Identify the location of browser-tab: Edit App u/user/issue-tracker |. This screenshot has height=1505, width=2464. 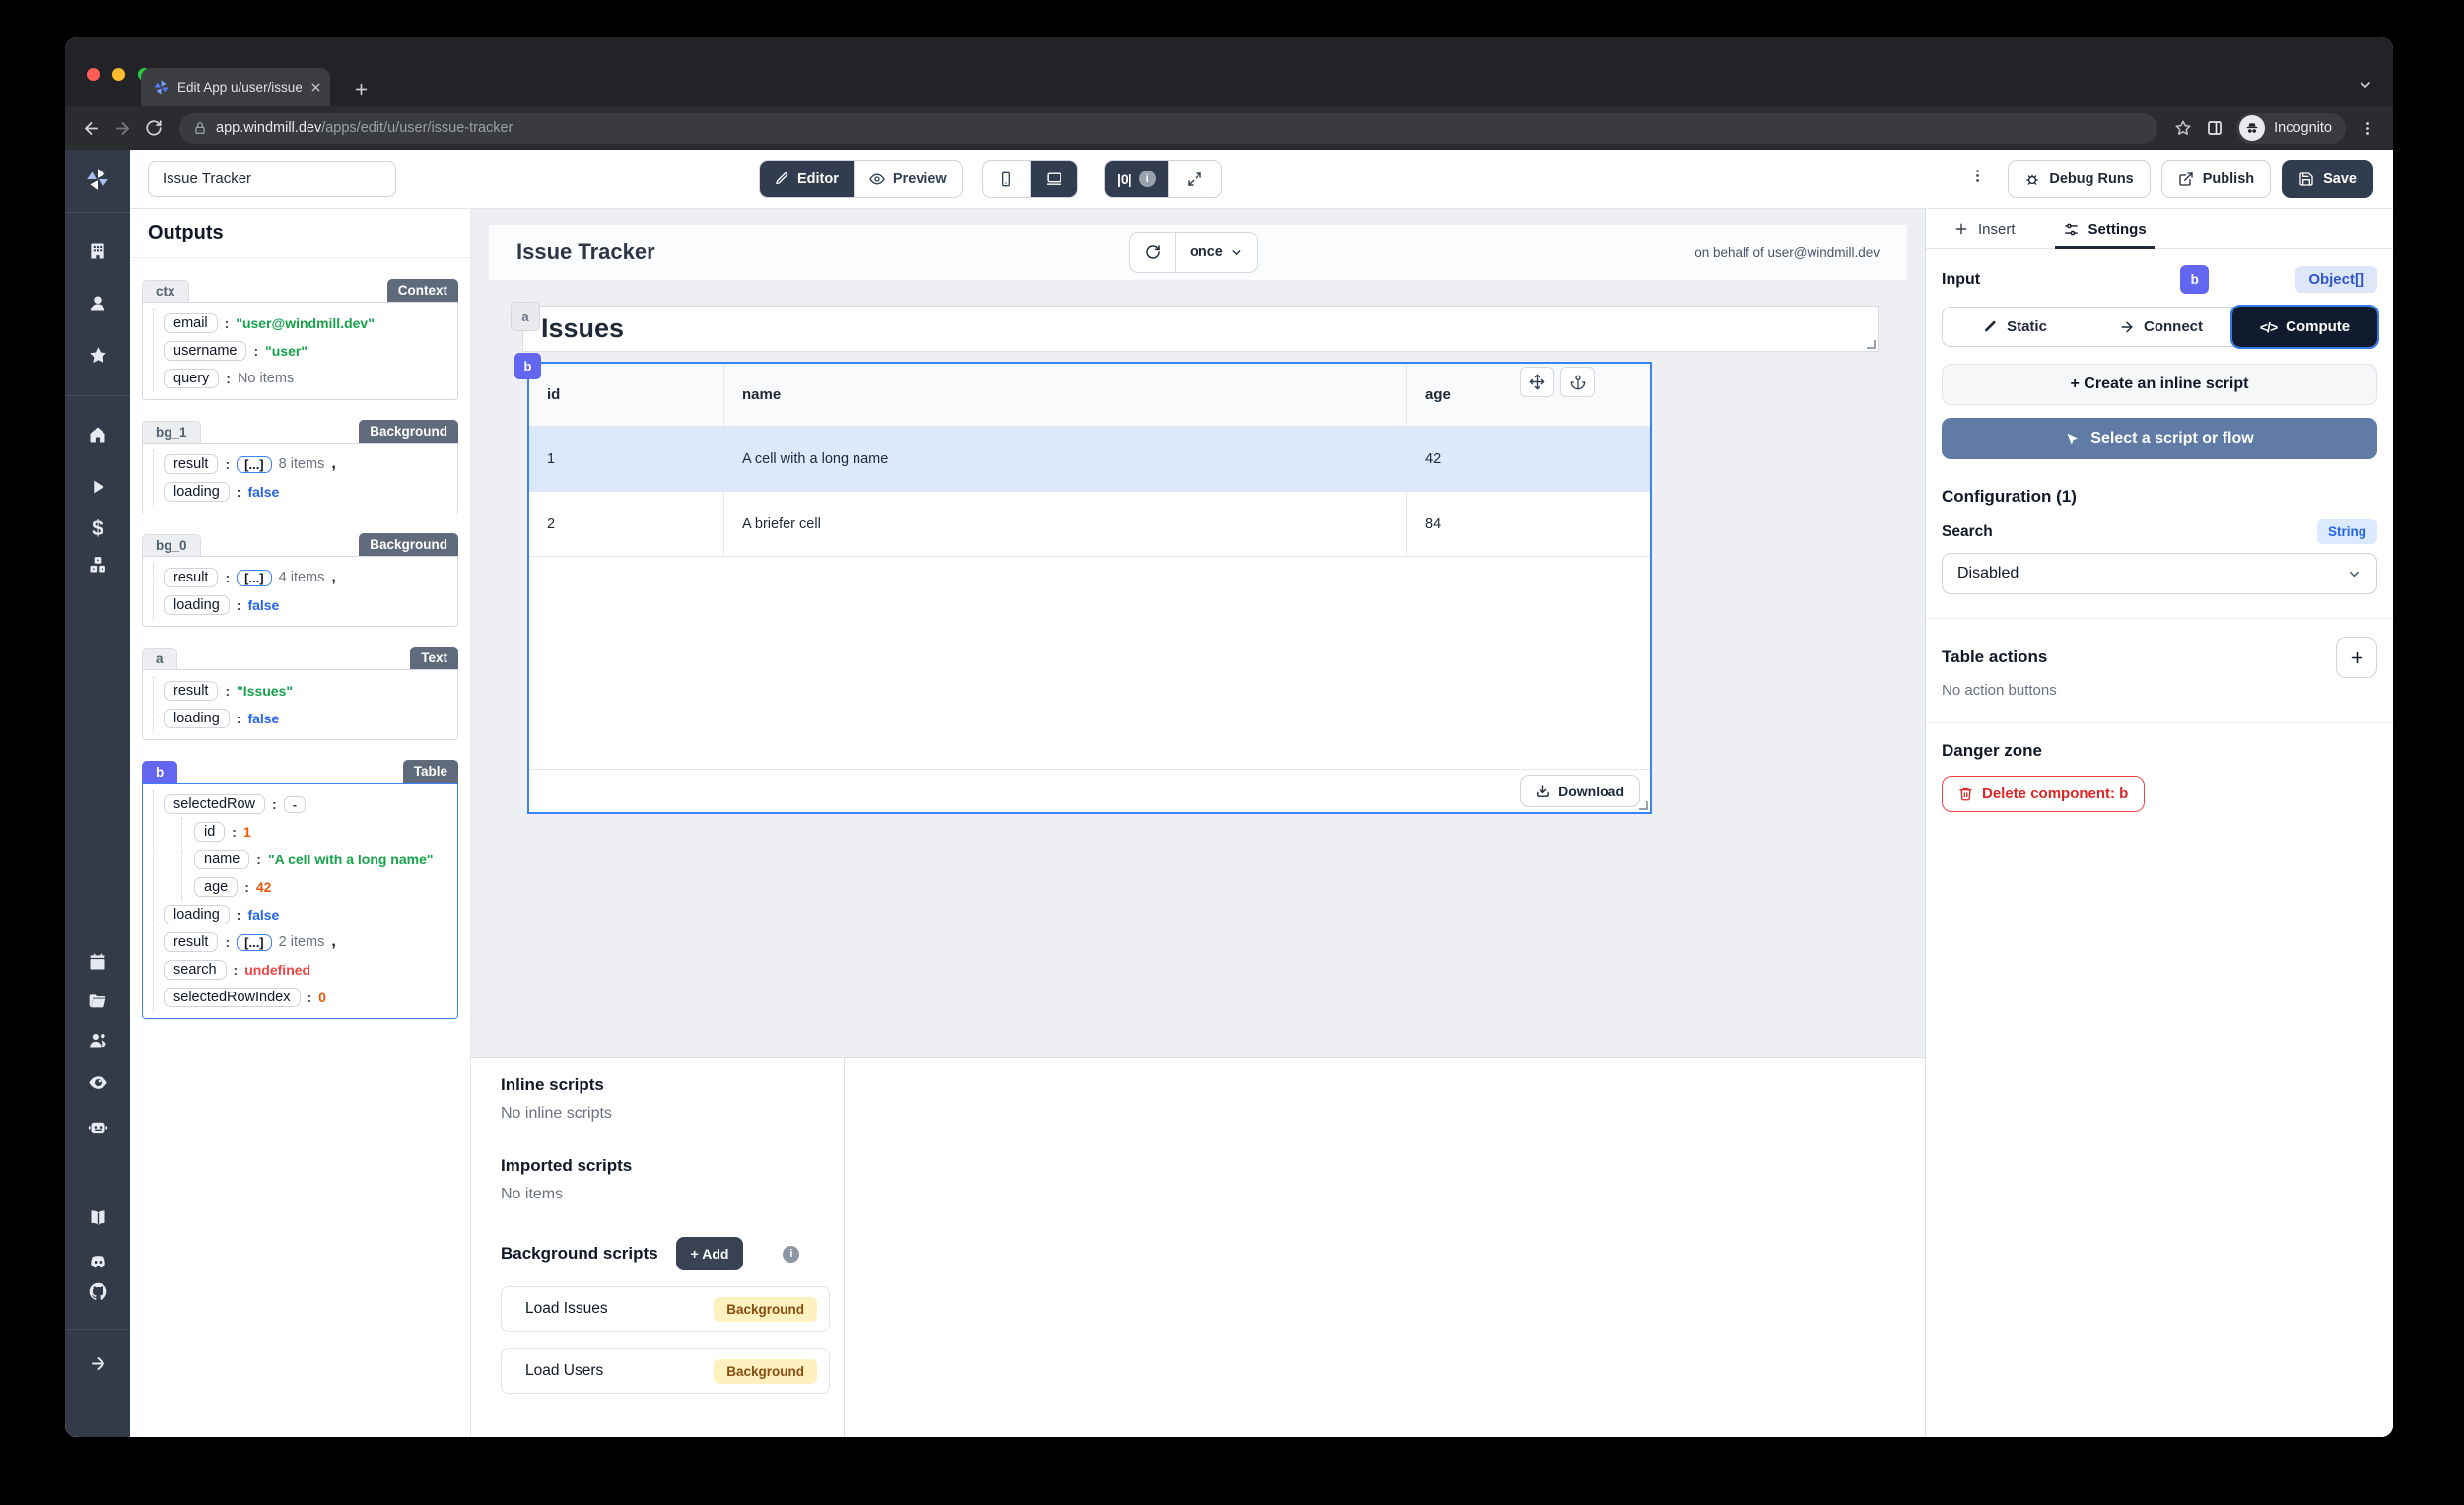
(235, 87).